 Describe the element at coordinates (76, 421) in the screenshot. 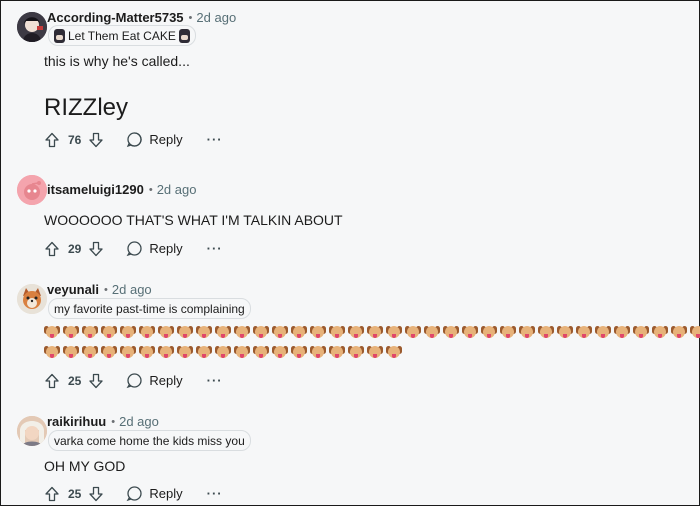

I see `username: raikirihuu` at that location.